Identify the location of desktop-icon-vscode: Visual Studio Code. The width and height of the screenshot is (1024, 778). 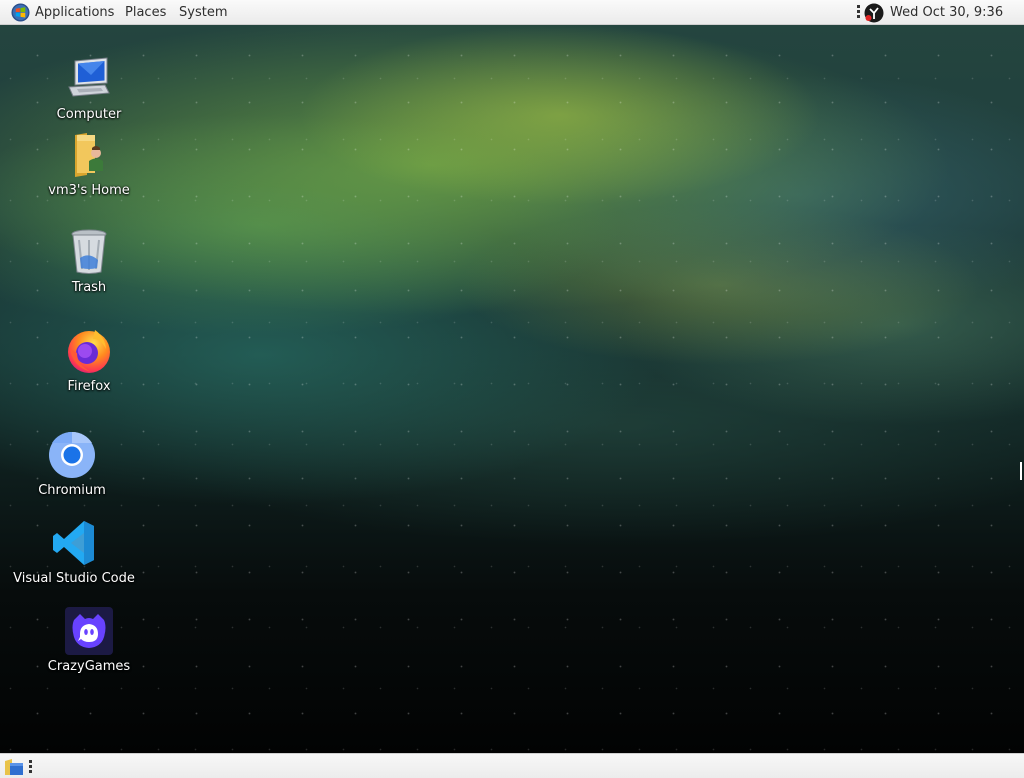
(74, 552).